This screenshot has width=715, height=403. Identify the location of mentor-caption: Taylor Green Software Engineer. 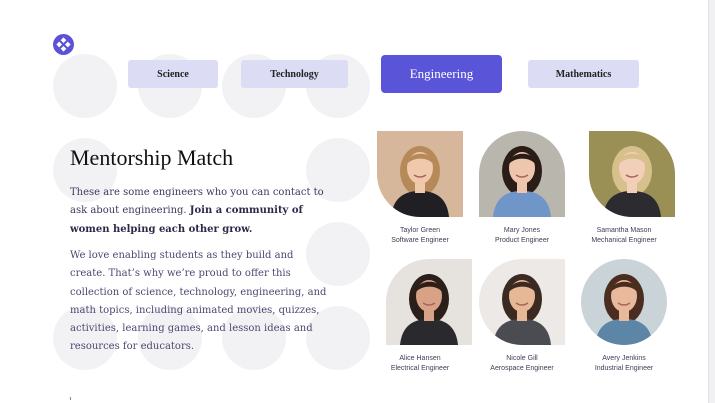
(420, 235).